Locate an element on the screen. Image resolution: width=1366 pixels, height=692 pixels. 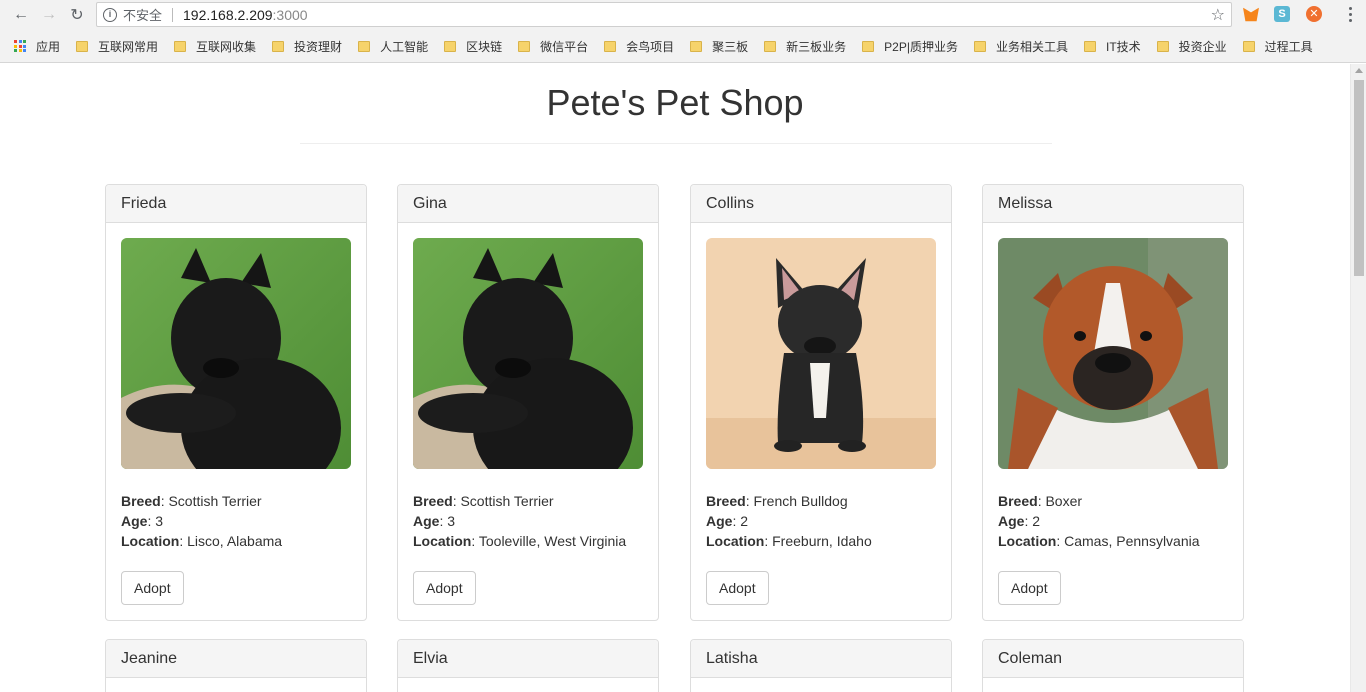
bookmark-label: P2P|质押业务 is located at coordinates (921, 46).